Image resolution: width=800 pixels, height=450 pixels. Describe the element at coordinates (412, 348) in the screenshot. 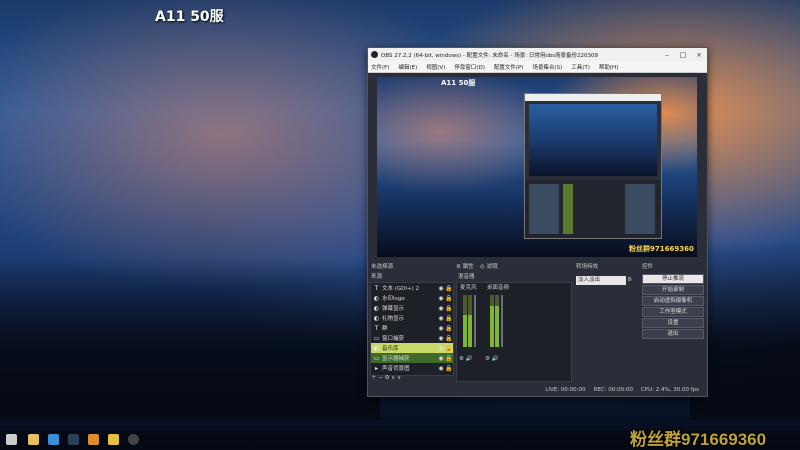

I see `source-row: ◐ 音乐库 ◉ 🔒` at that location.